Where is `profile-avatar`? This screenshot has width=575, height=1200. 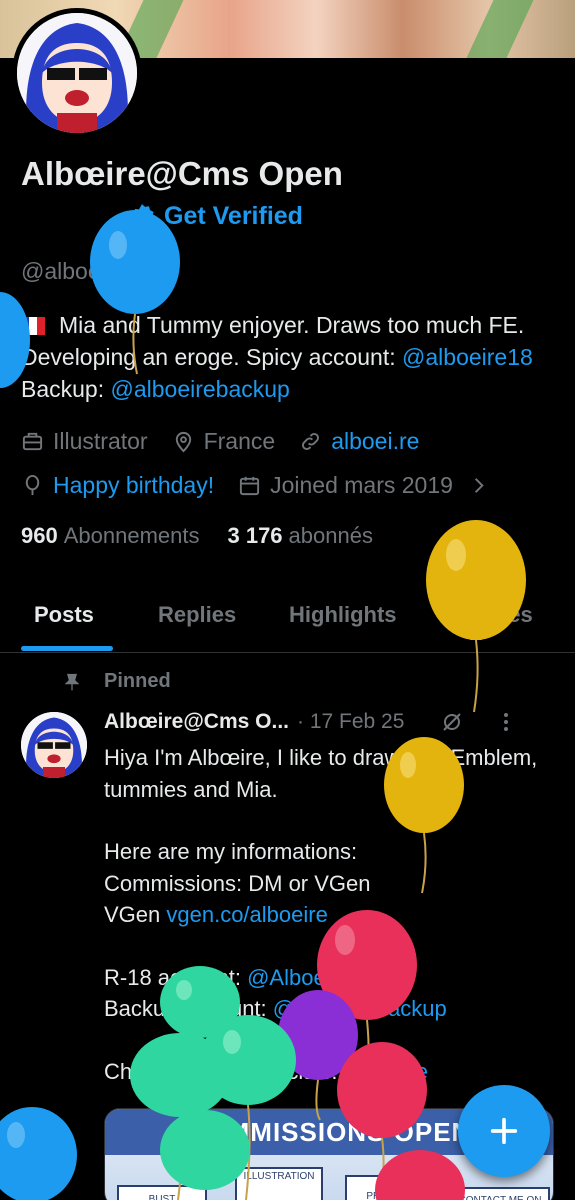
profile-avatar is located at coordinates (77, 73).